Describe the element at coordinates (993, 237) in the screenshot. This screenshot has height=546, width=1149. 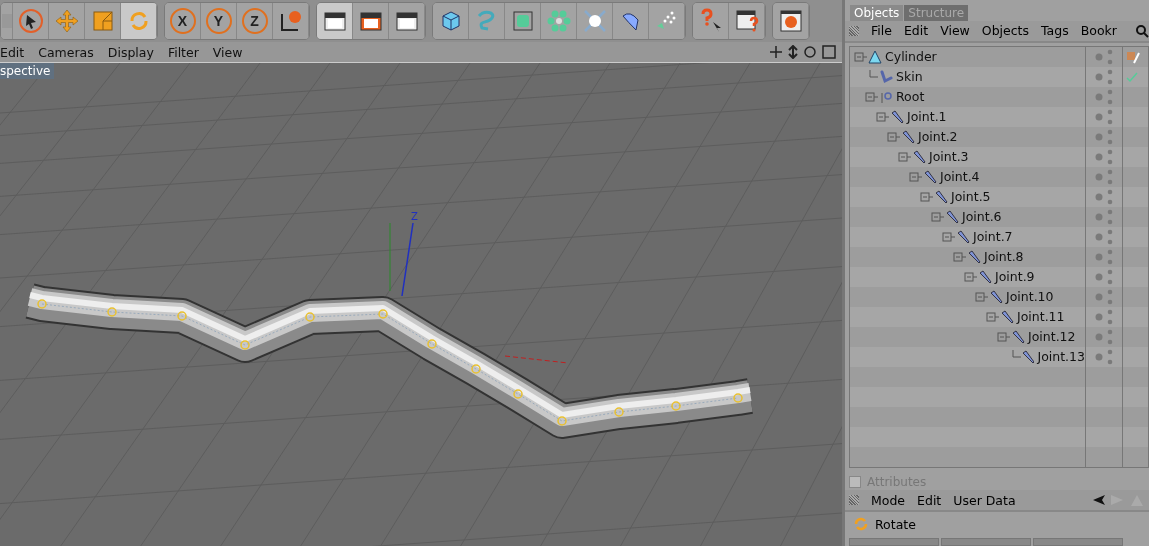
I see `object-name: Joint.7` at that location.